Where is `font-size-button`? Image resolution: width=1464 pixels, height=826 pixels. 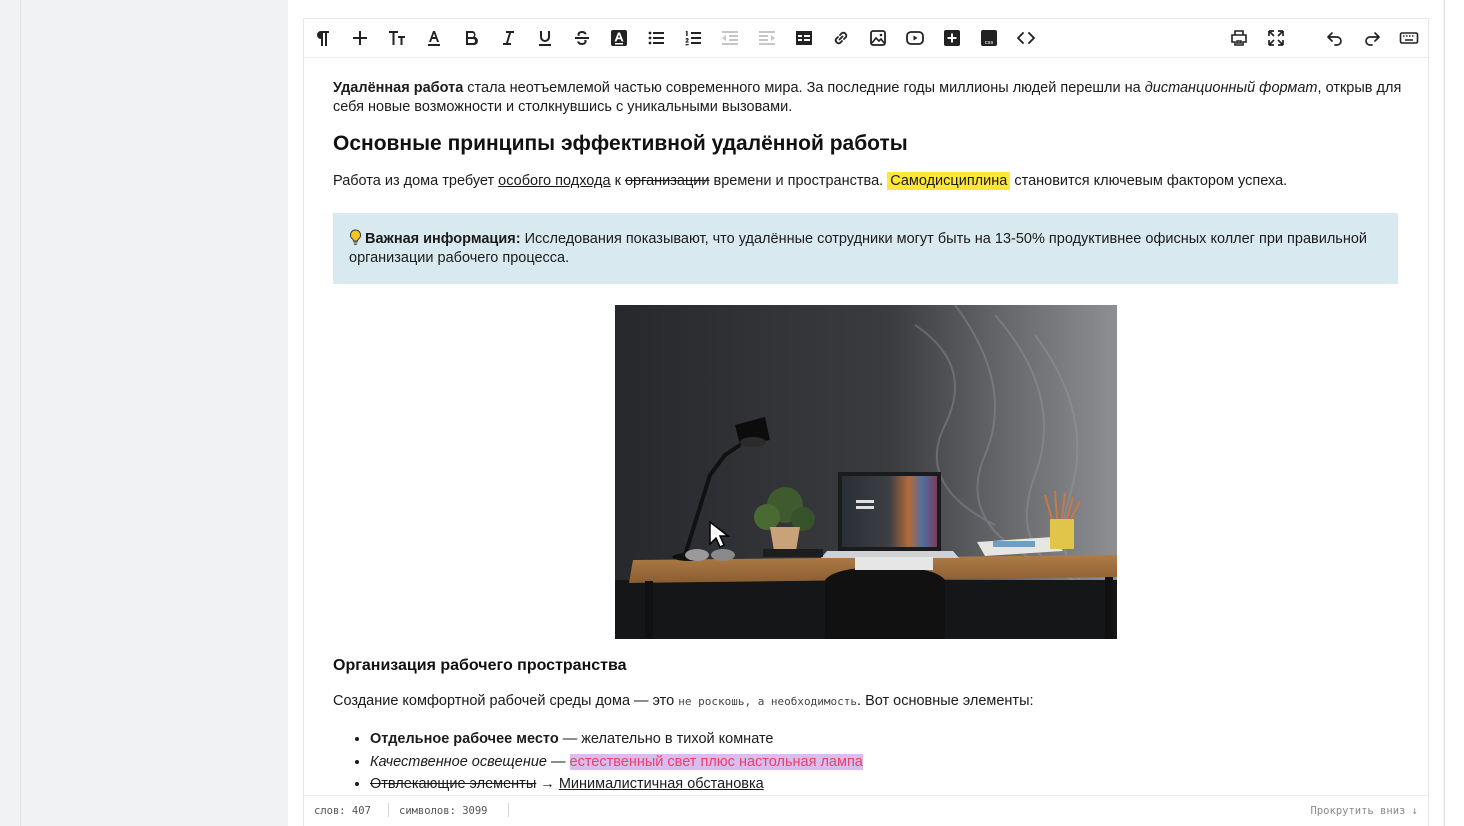
font-size-button is located at coordinates (397, 38).